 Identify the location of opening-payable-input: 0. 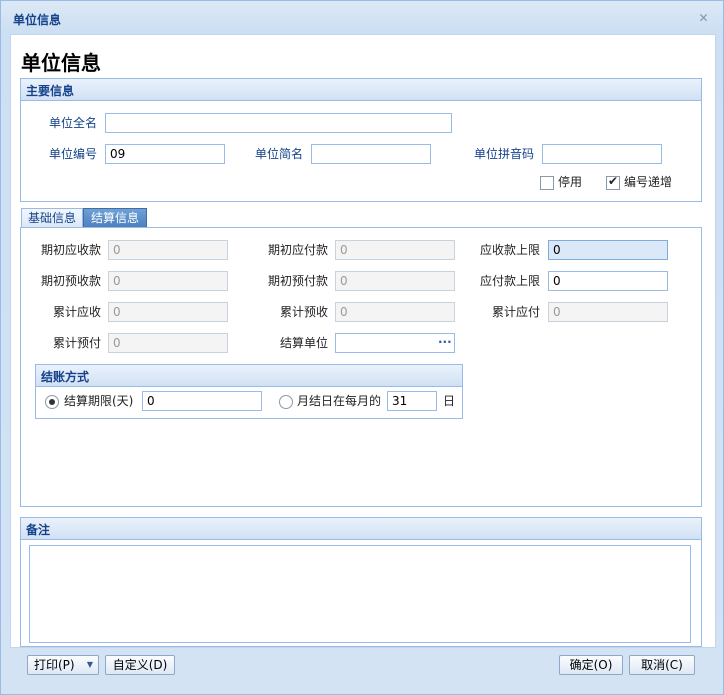
(395, 250).